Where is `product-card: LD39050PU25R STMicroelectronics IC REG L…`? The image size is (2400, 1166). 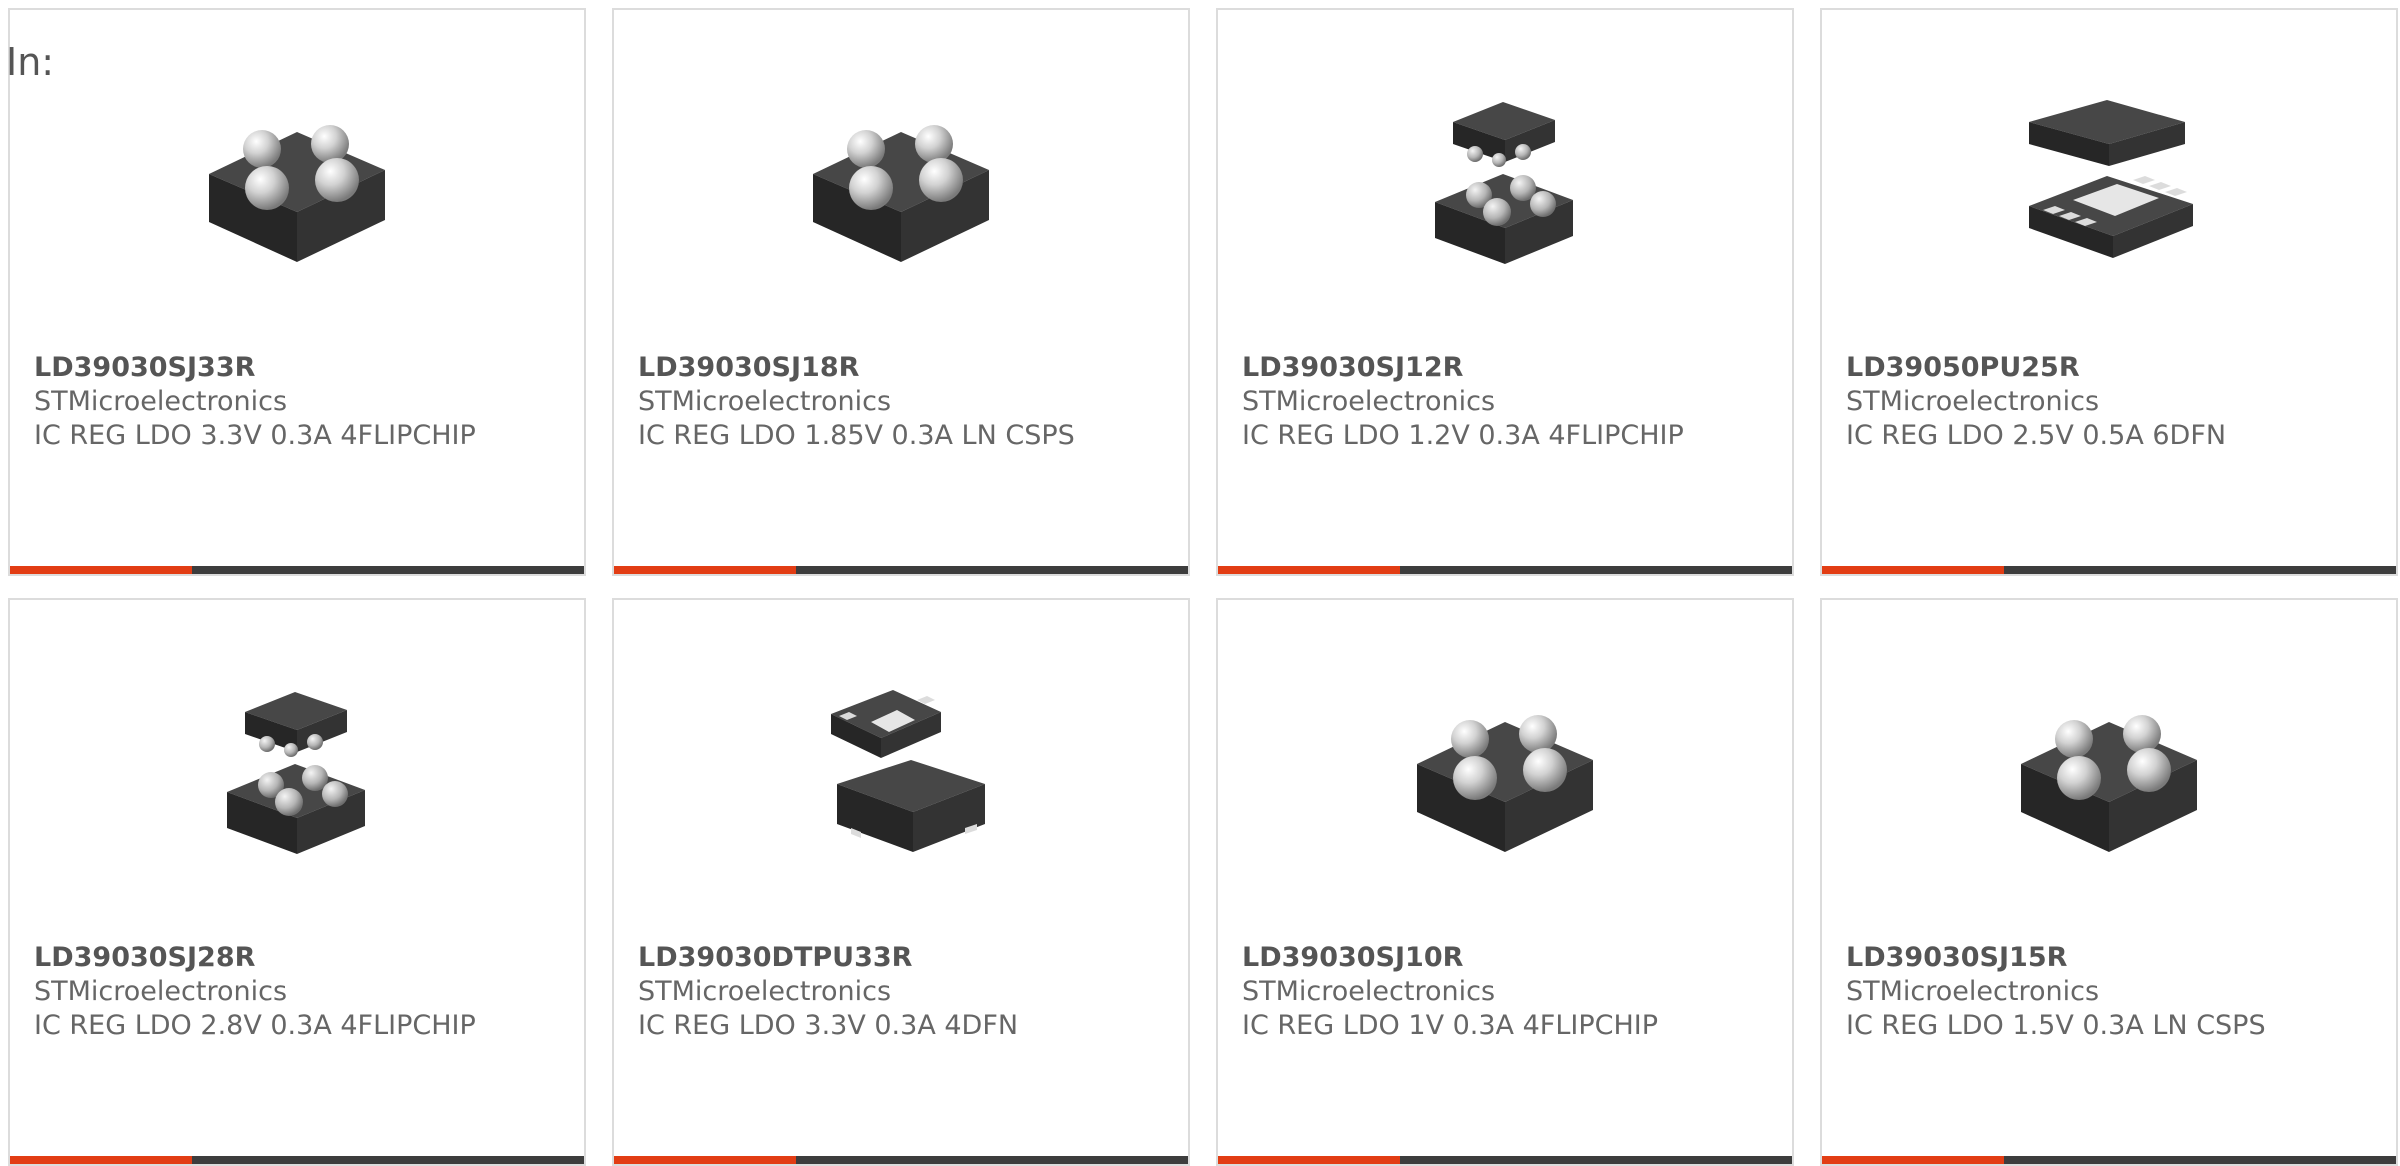 product-card: LD39050PU25R STMicroelectronics IC REG L… is located at coordinates (2109, 292).